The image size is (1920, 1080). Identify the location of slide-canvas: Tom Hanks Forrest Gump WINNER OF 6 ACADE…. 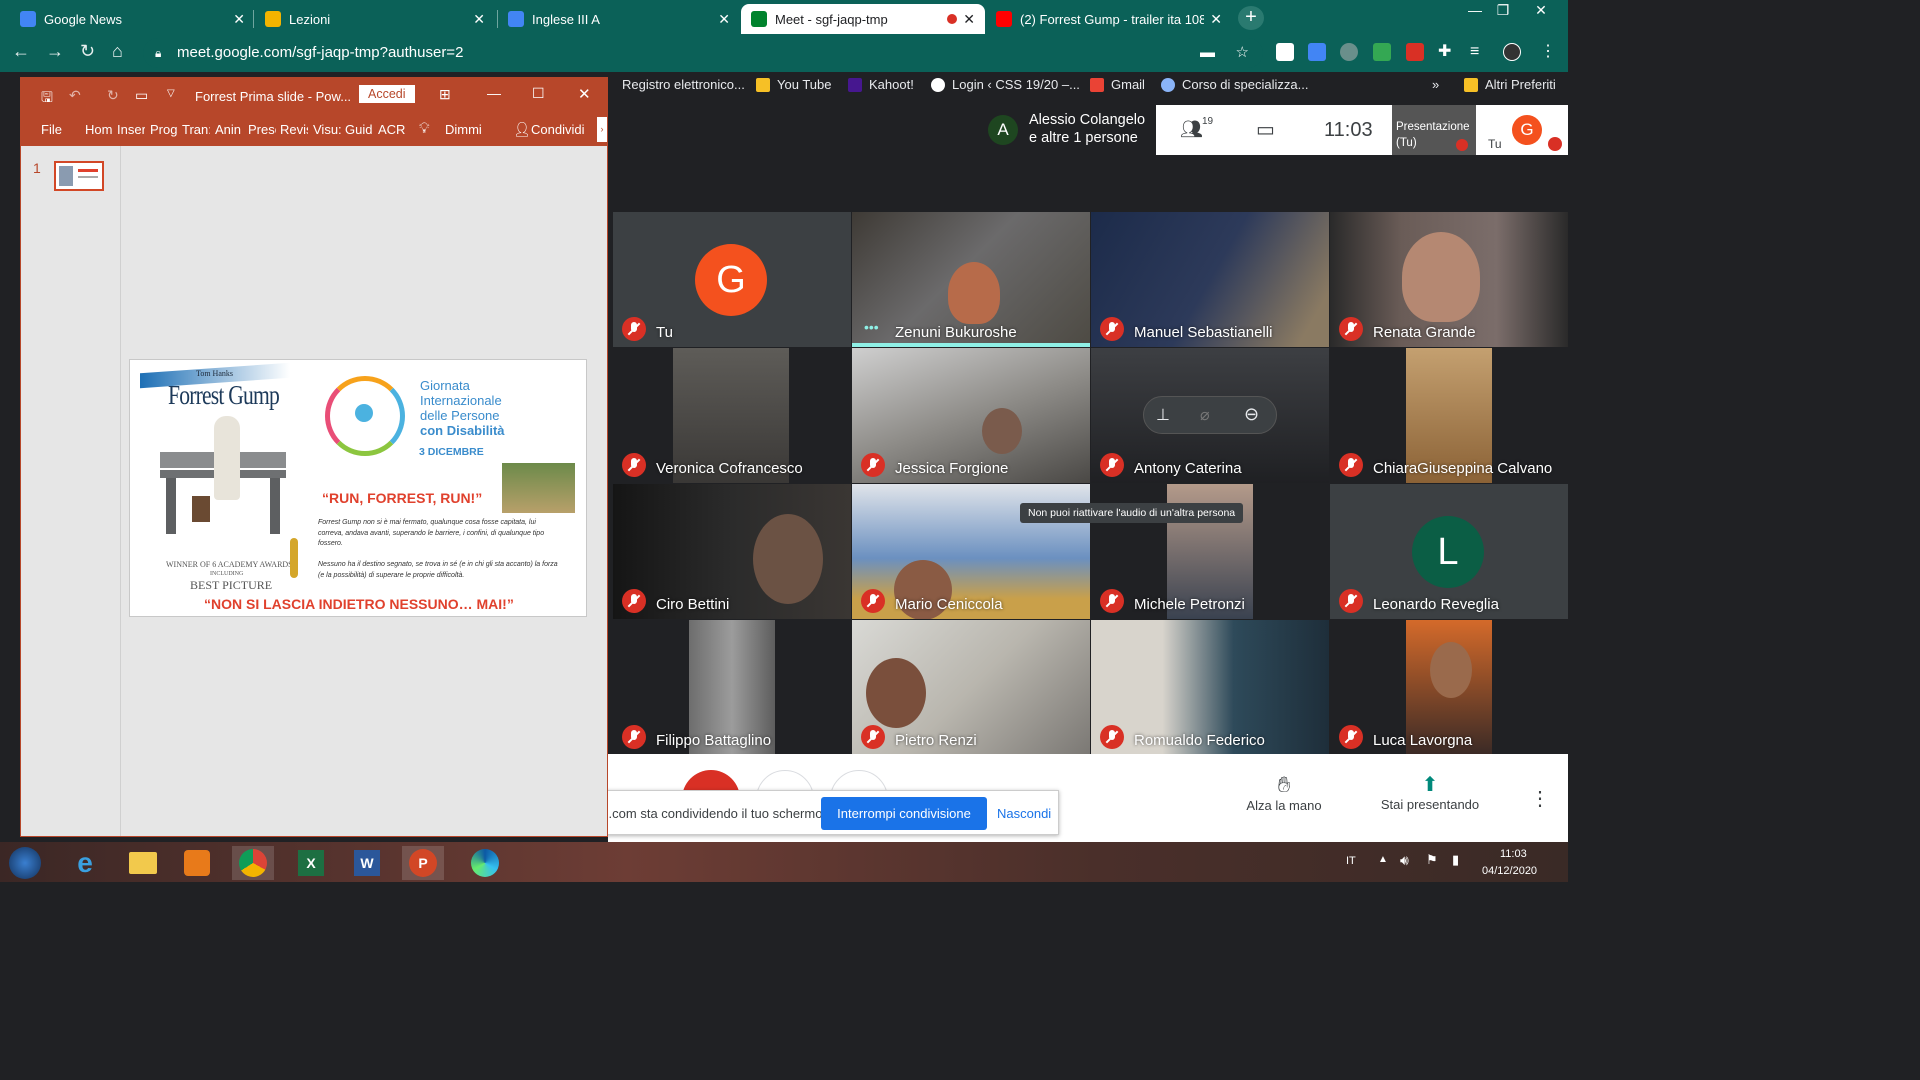
(358, 488).